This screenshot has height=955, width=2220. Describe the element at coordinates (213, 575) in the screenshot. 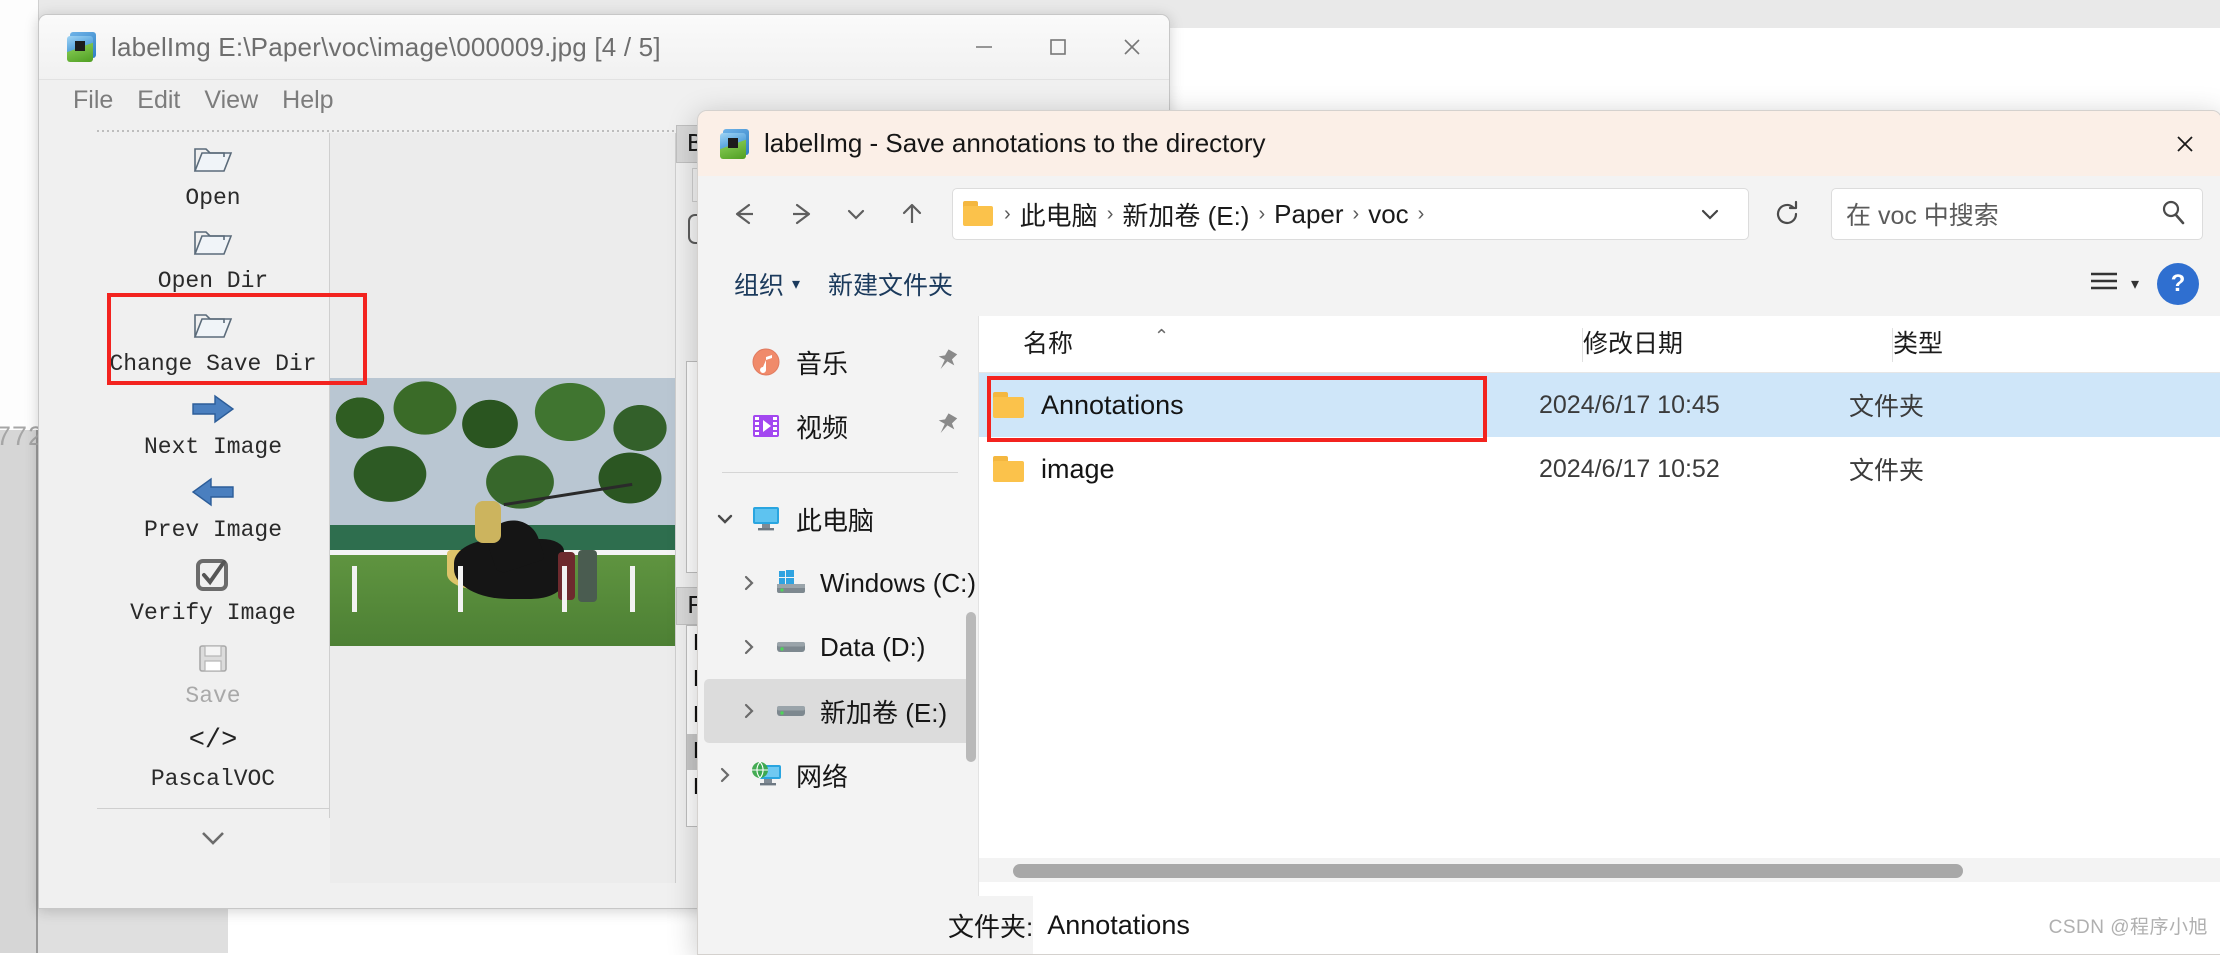

I see `checkbox-checked-icon` at that location.